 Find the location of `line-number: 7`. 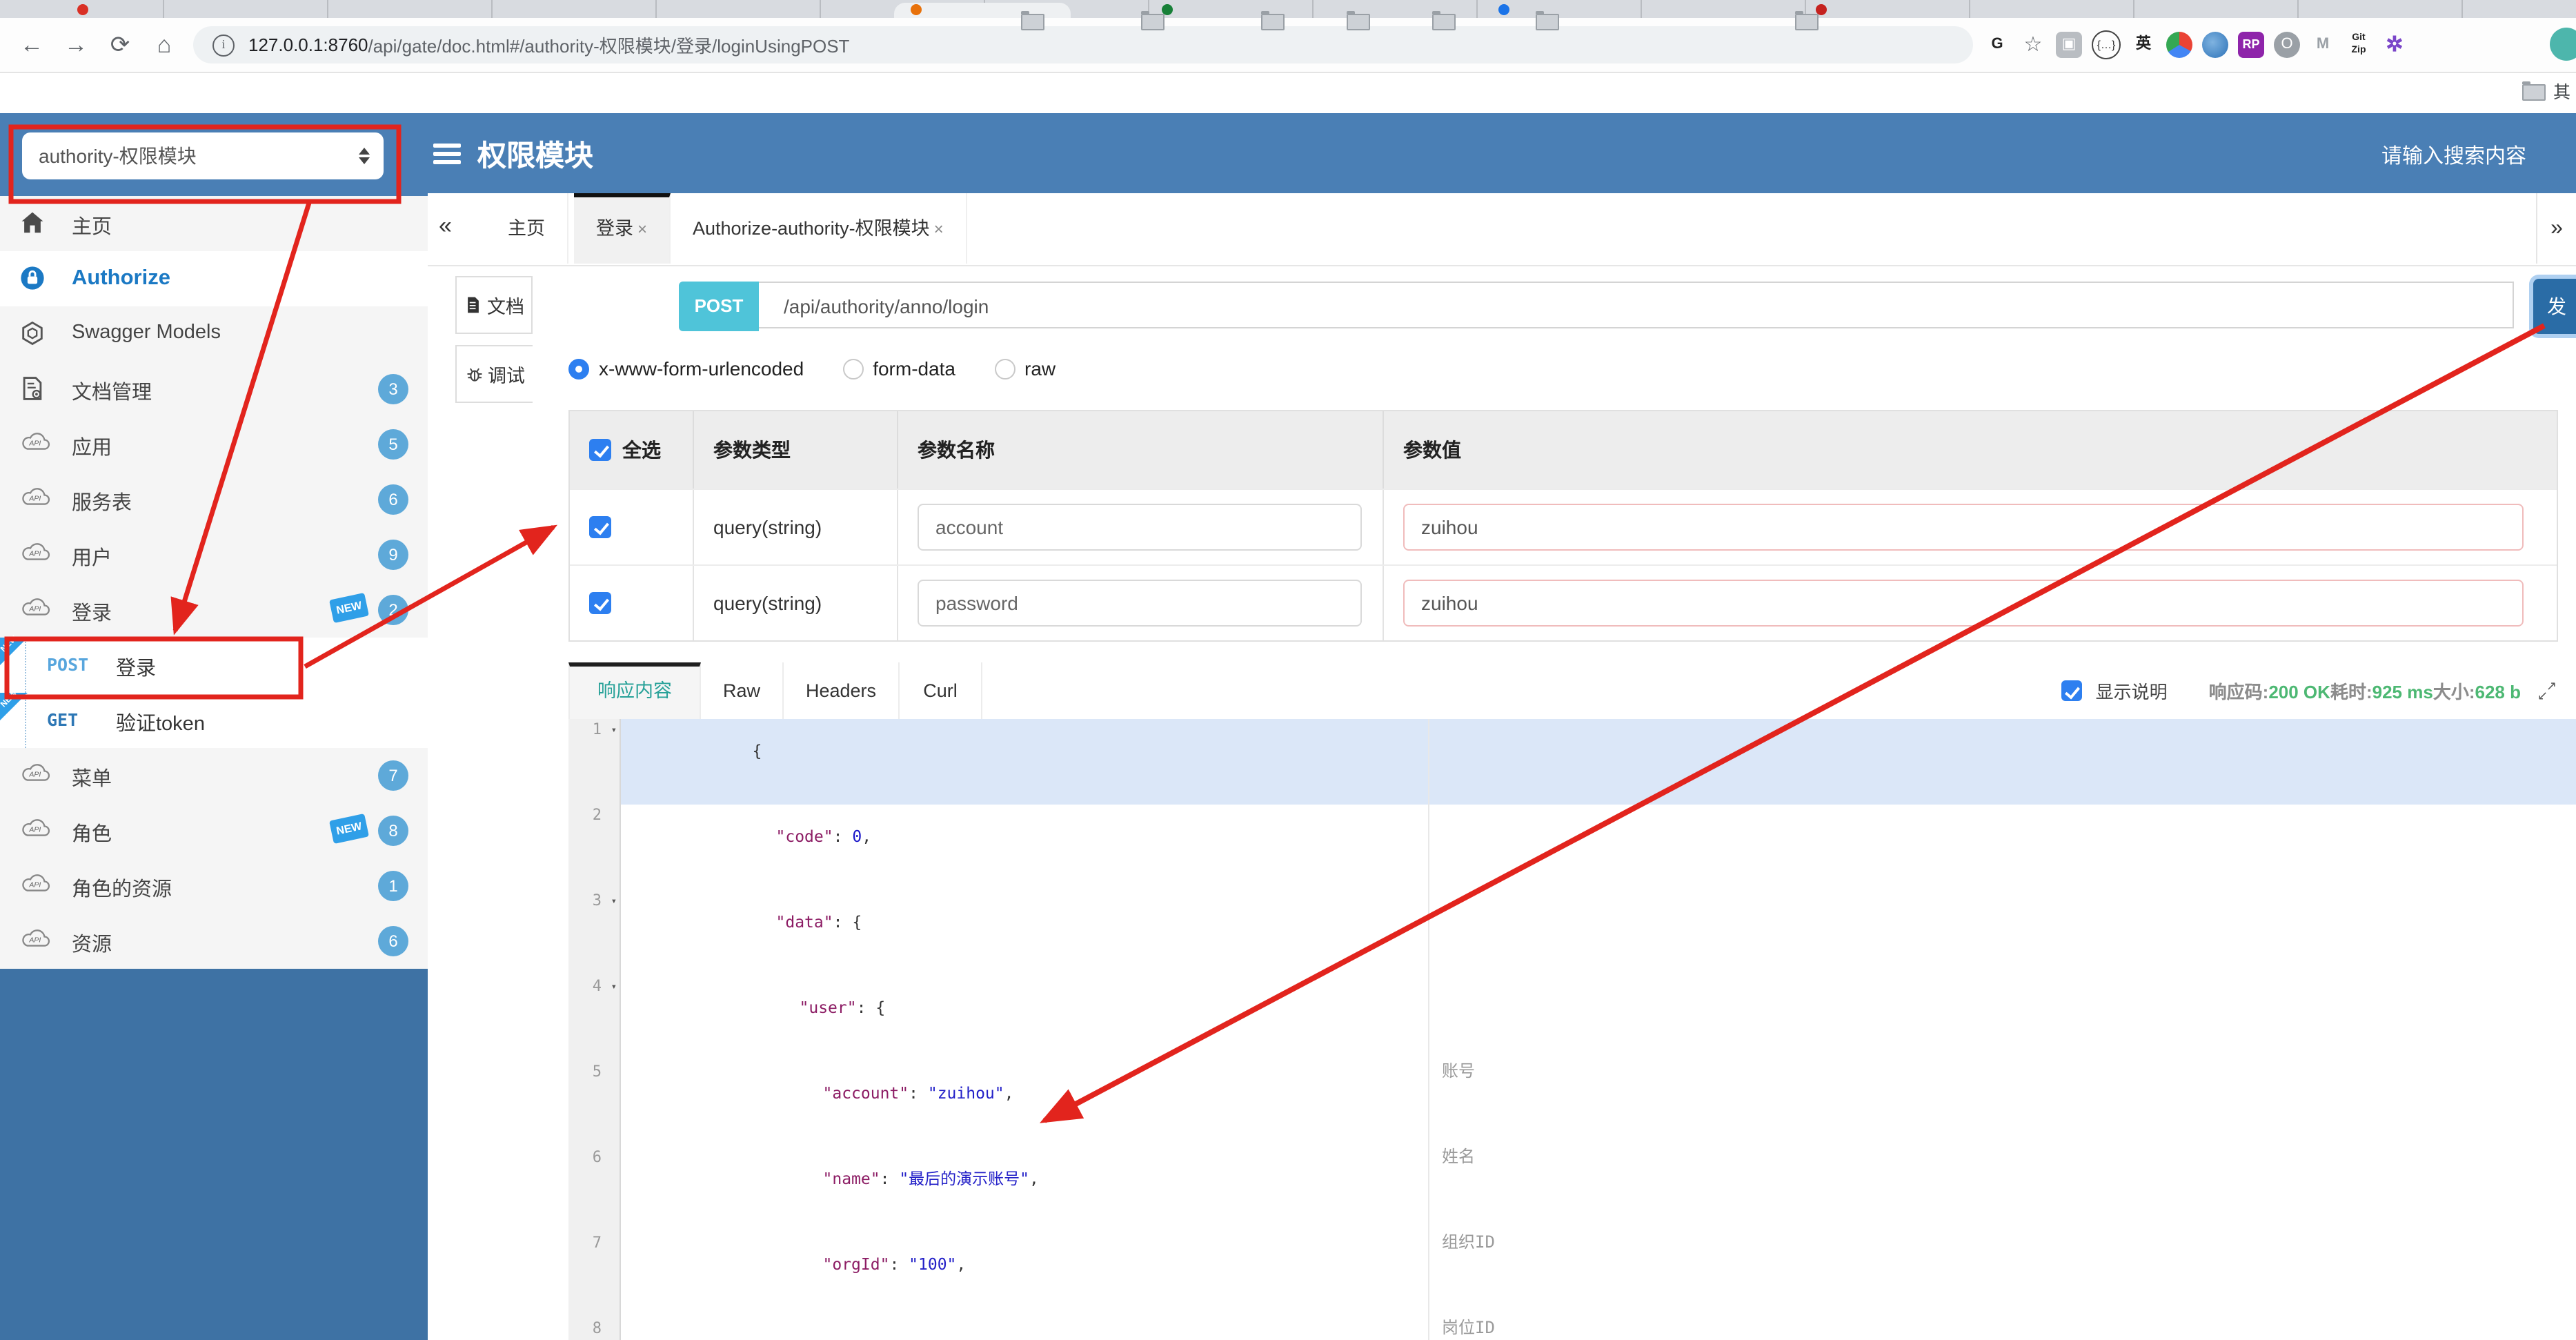

line-number: 7 is located at coordinates (594, 1275).